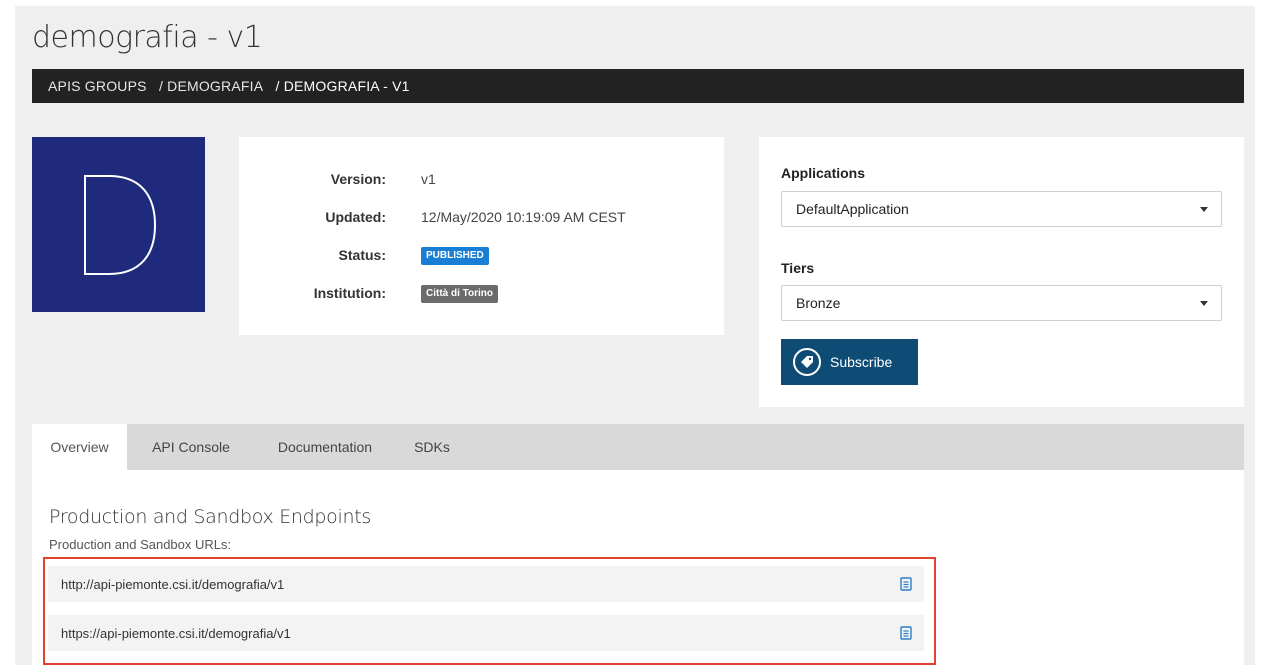 Image resolution: width=1261 pixels, height=665 pixels. I want to click on api-logo-letter, so click(119, 224).